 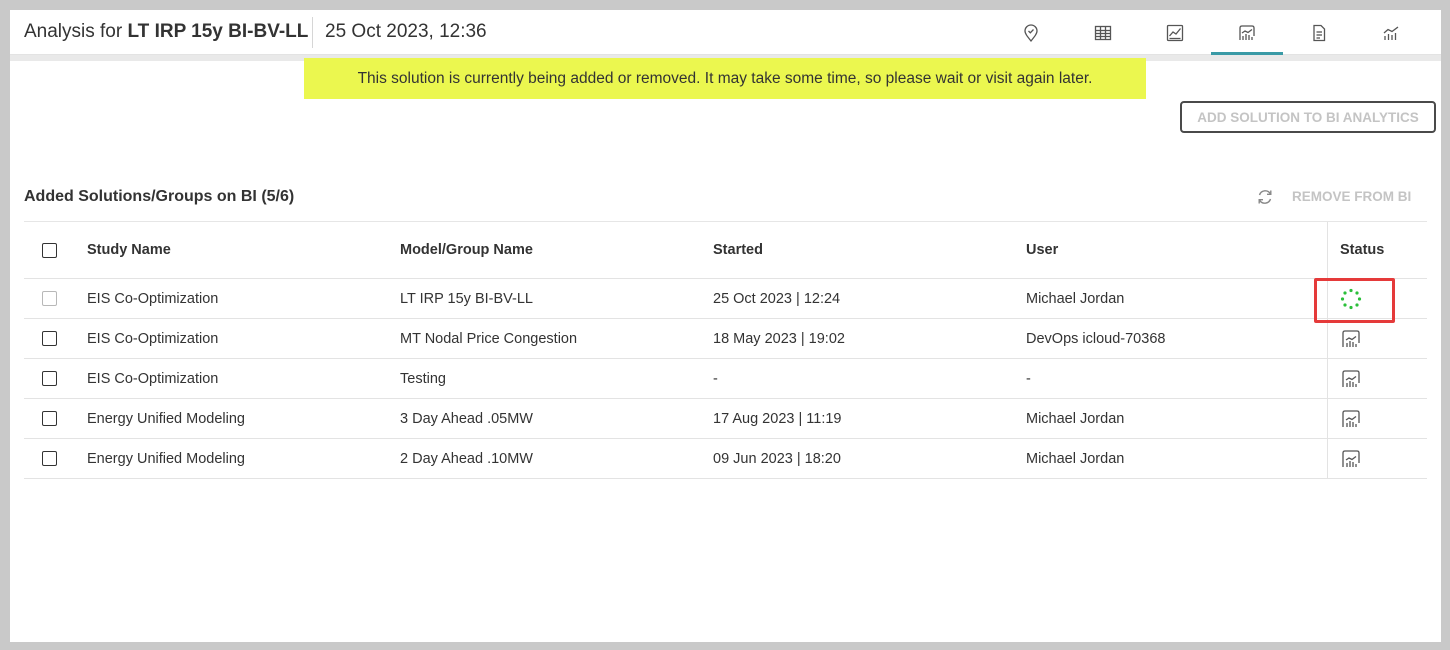 I want to click on document-icon, so click(x=1319, y=32).